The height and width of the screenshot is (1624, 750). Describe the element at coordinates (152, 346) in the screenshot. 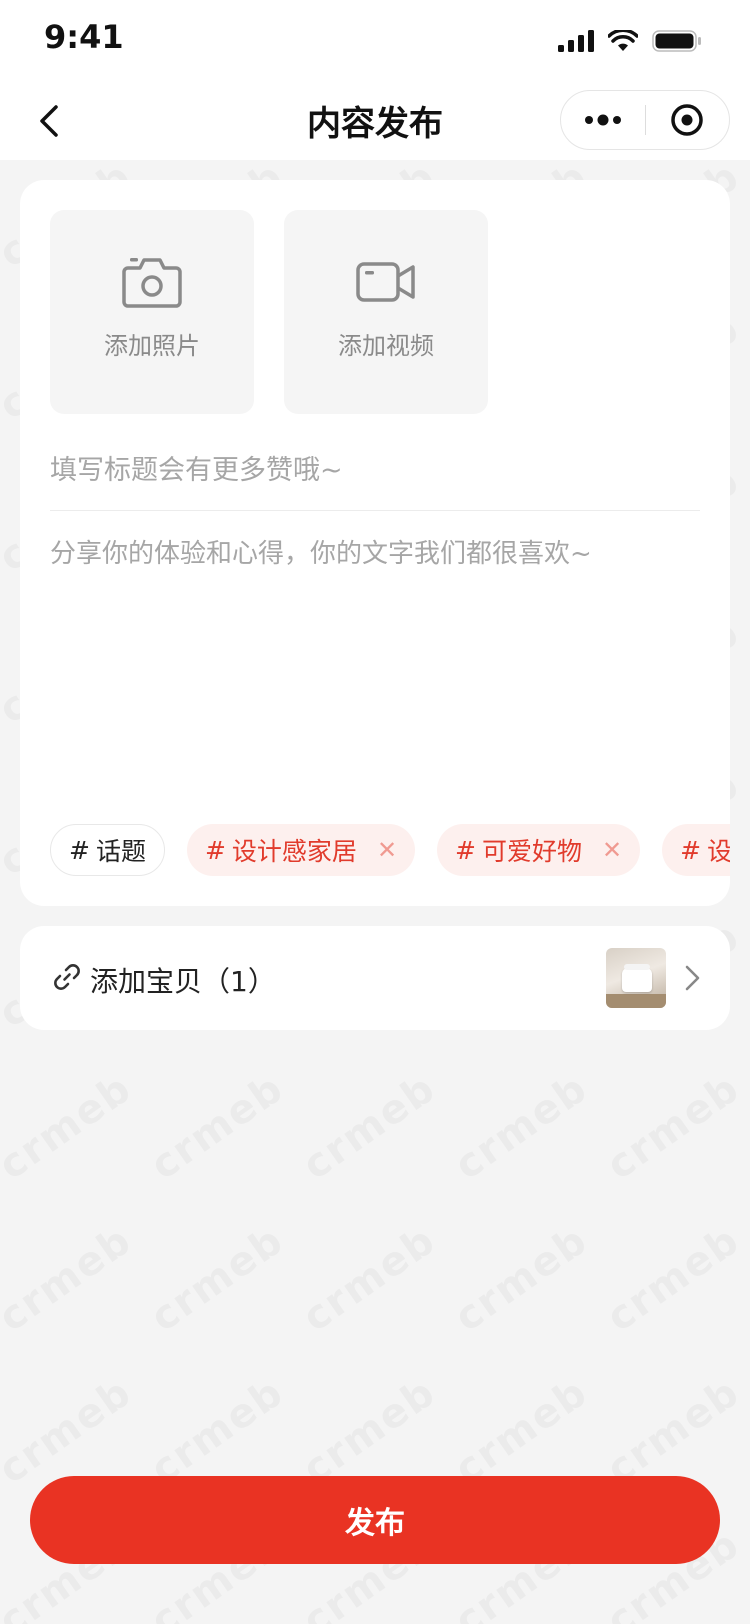

I see `add-photo-label: 添加照片` at that location.